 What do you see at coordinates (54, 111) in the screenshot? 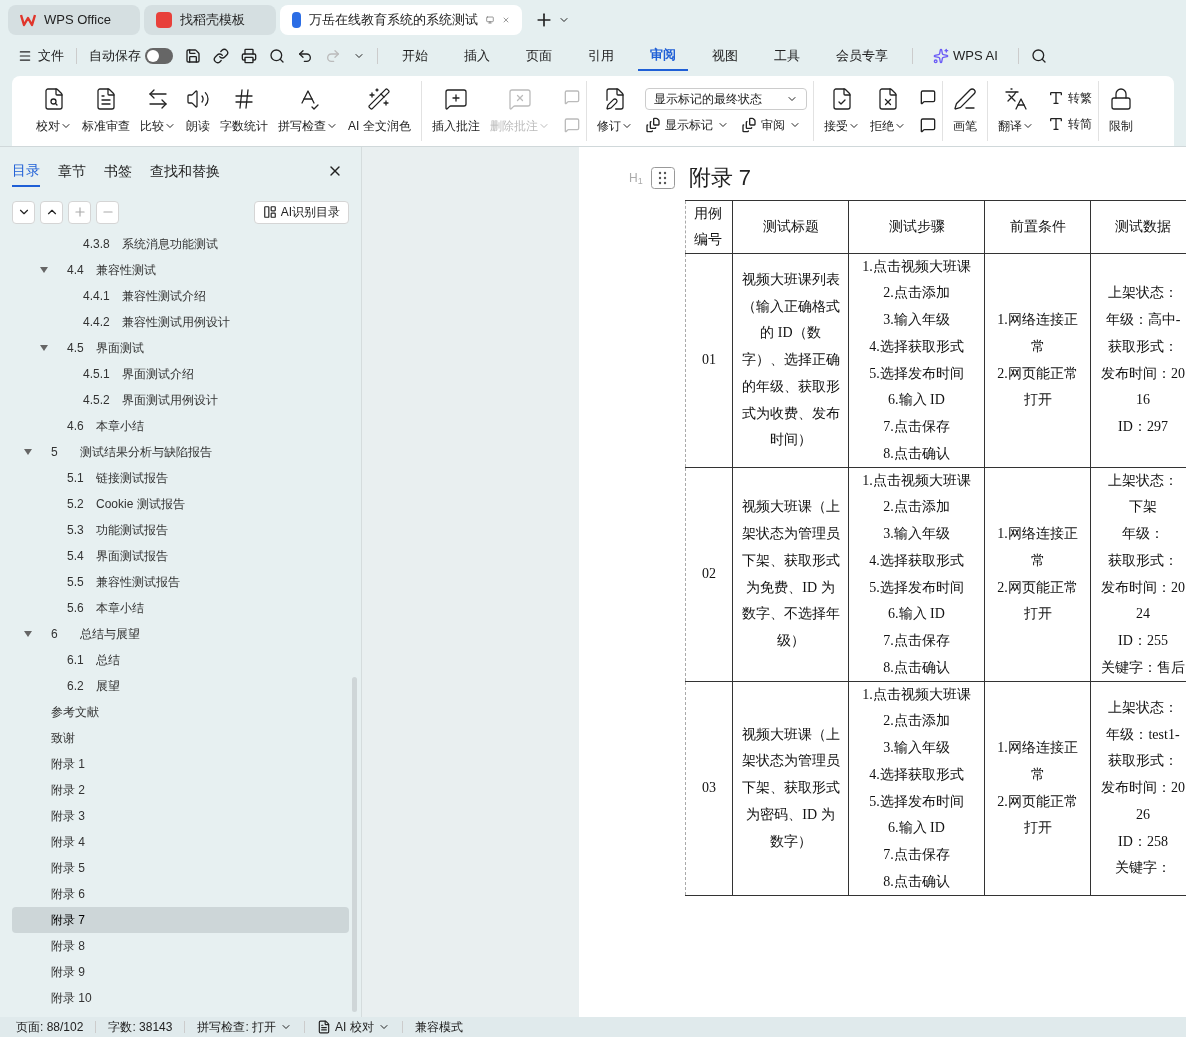
I see `ribbon-button: 校对` at bounding box center [54, 111].